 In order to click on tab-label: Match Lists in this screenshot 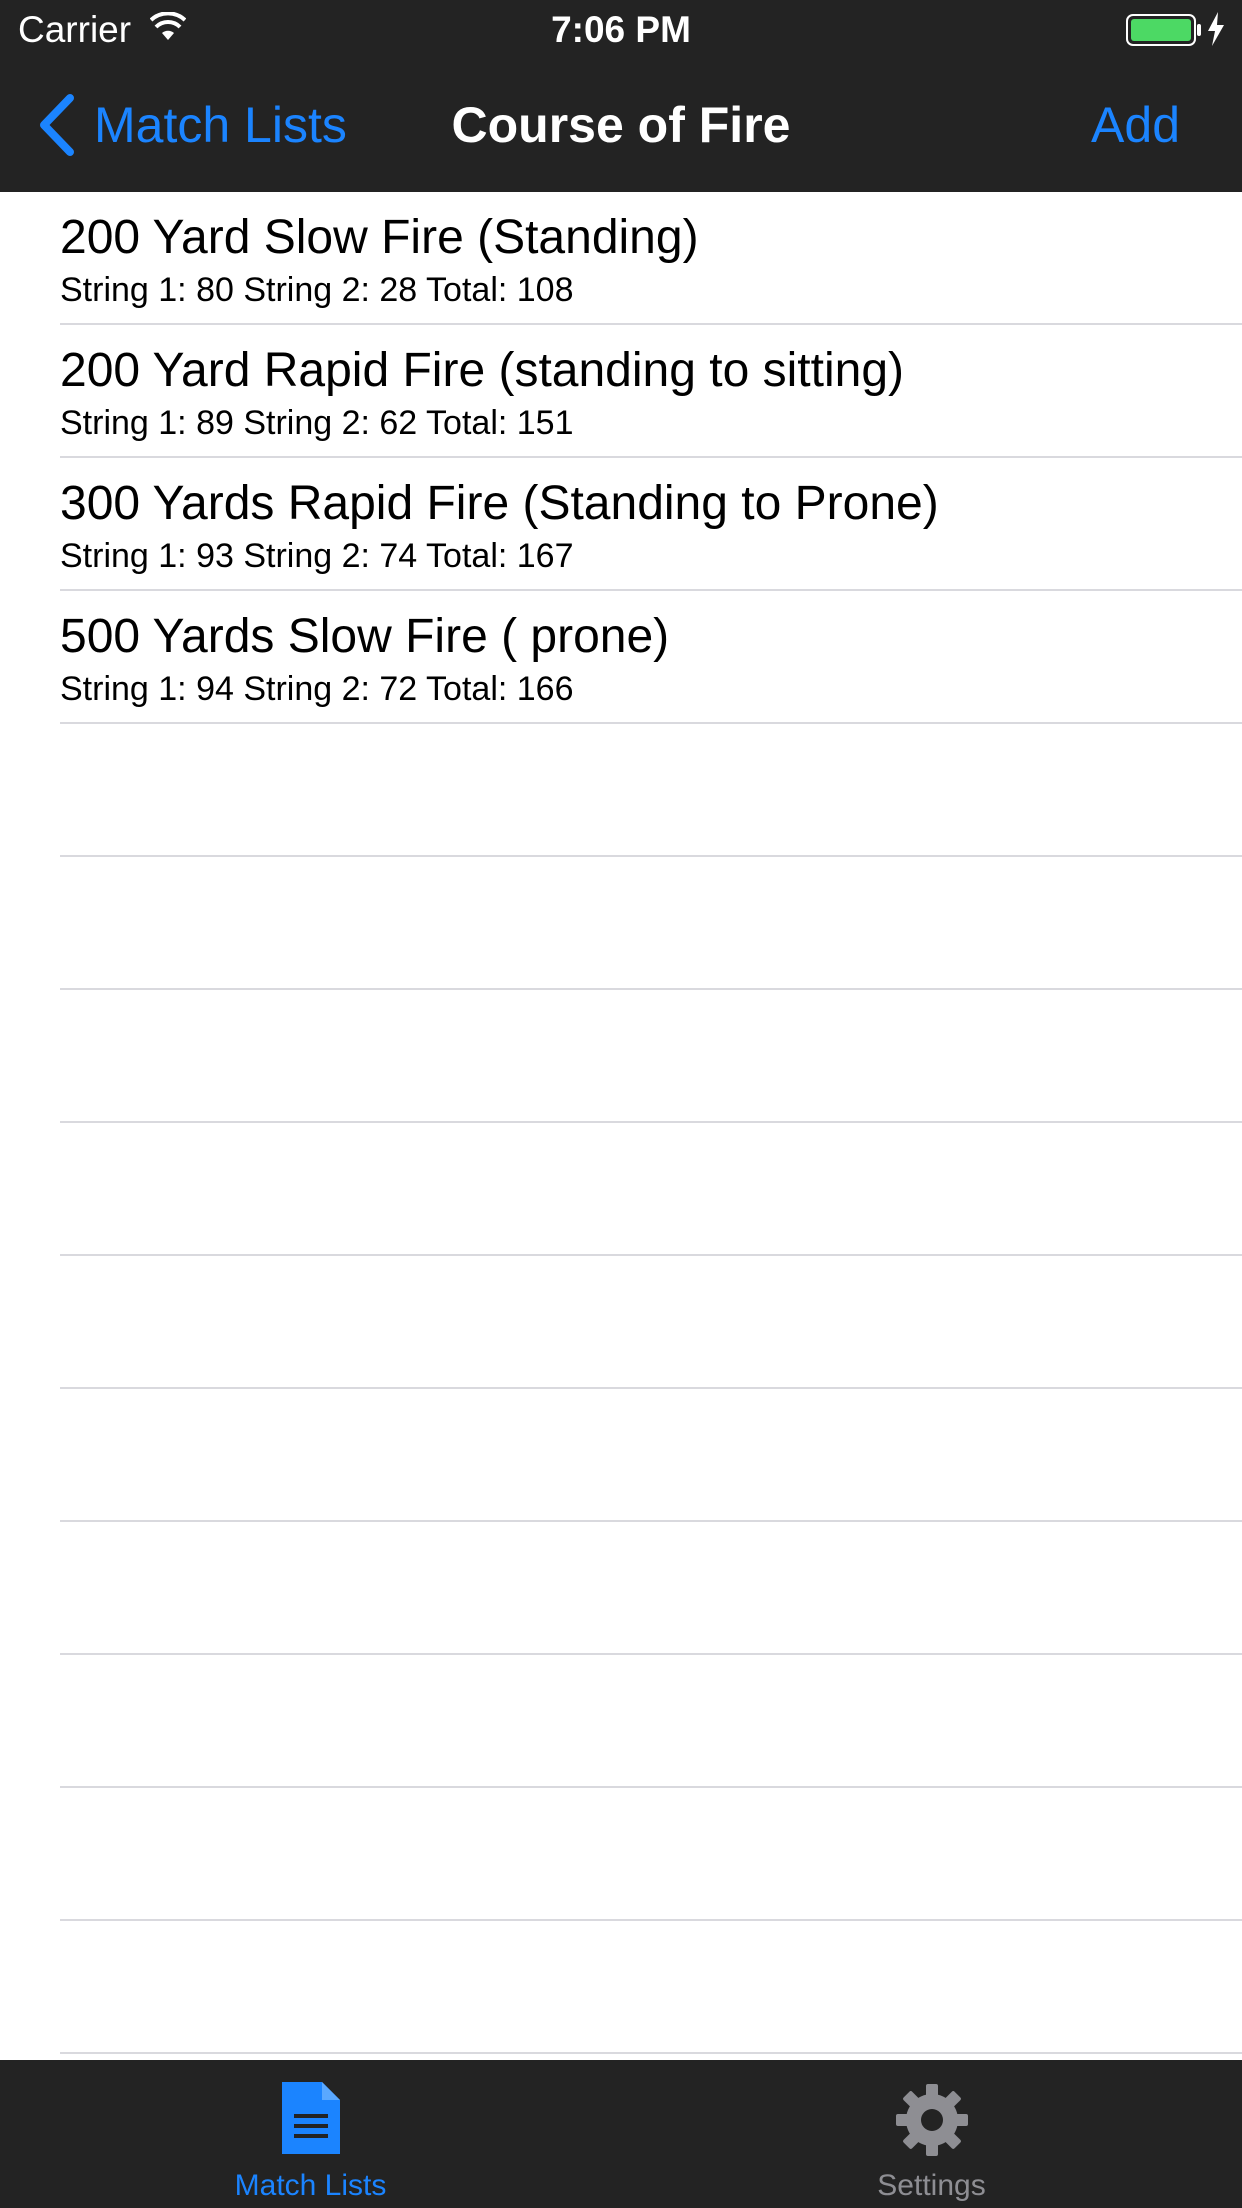, I will do `click(310, 2185)`.